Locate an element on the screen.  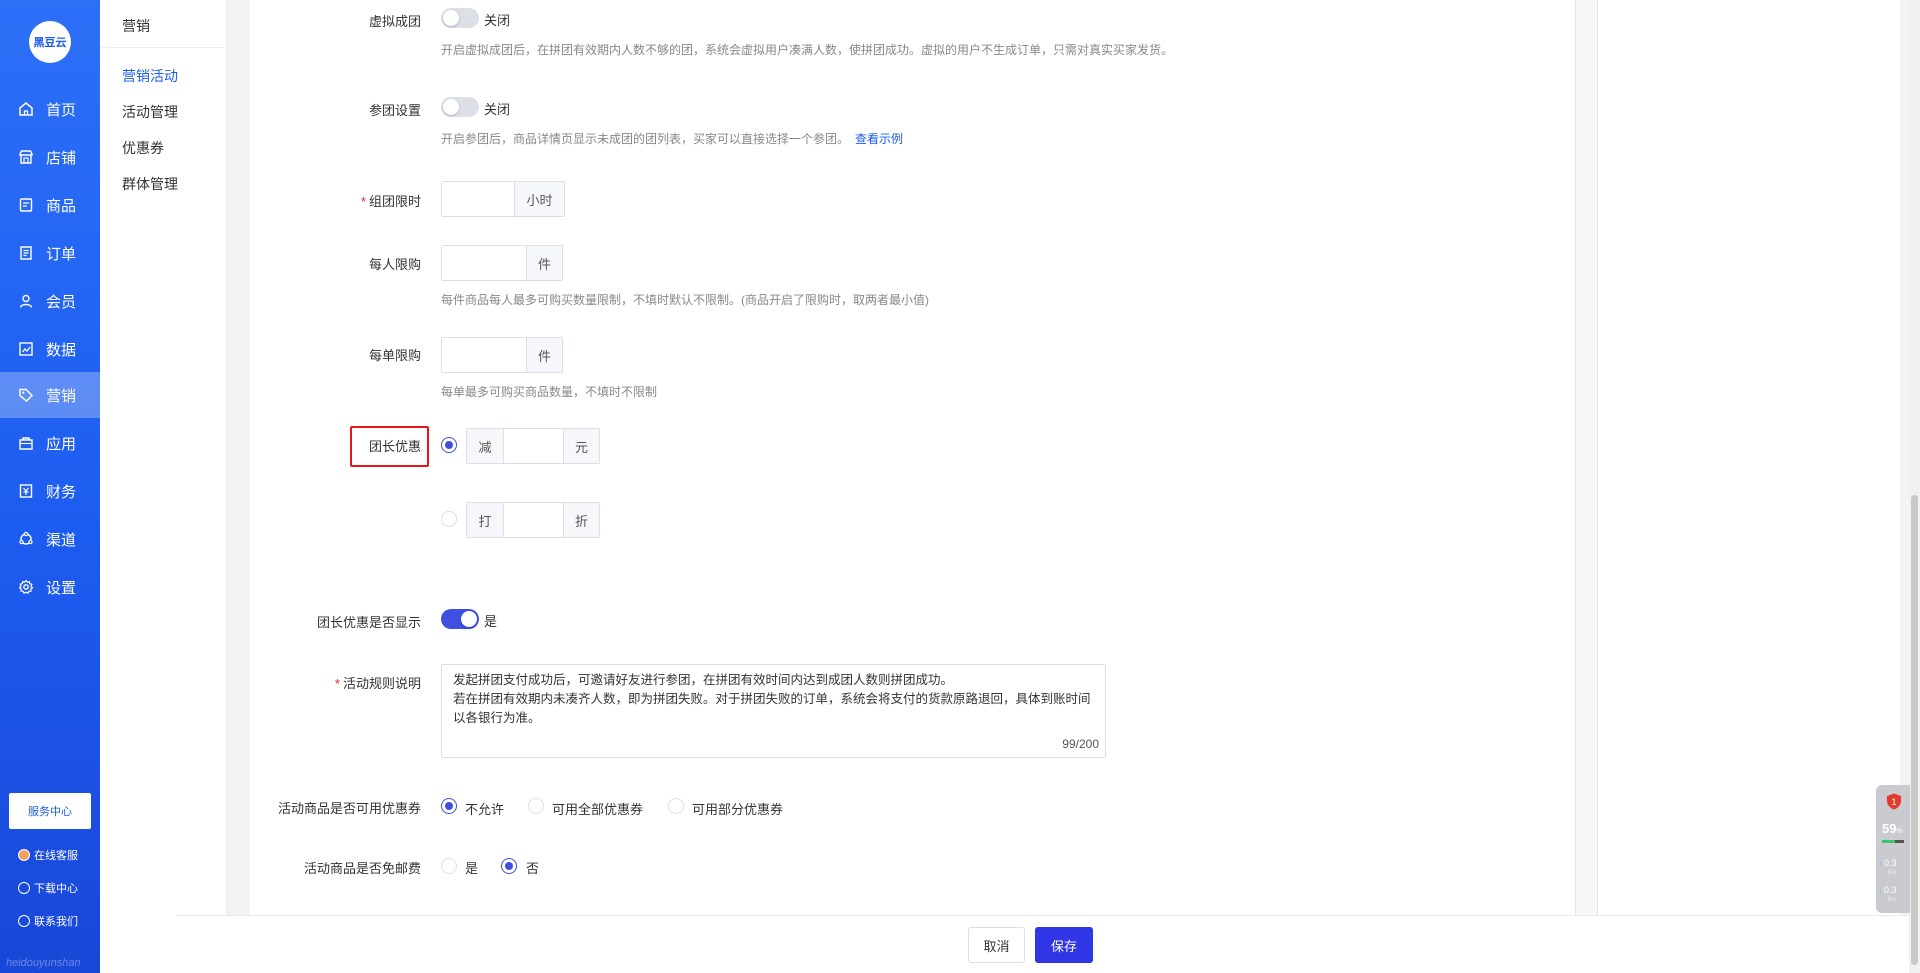
free-shipping-radio-yes is located at coordinates (449, 866).